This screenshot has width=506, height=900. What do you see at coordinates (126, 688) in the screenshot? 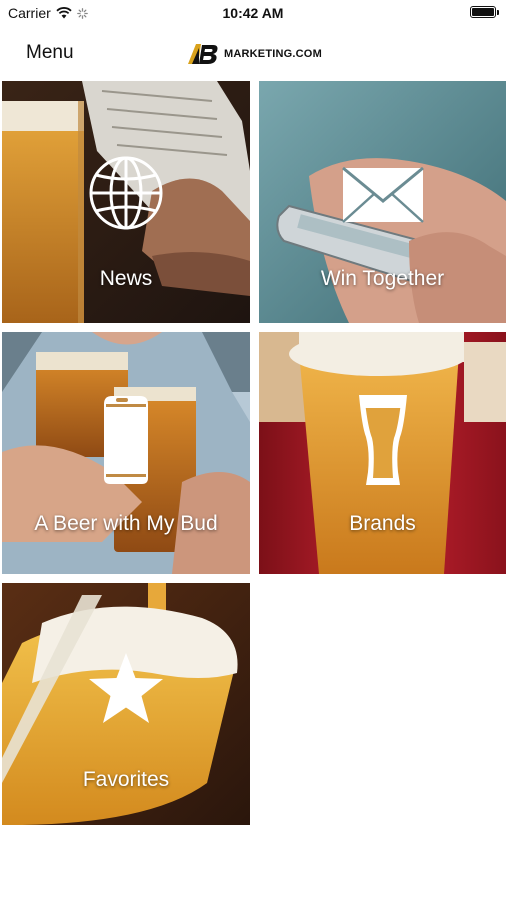
I see `star-icon` at bounding box center [126, 688].